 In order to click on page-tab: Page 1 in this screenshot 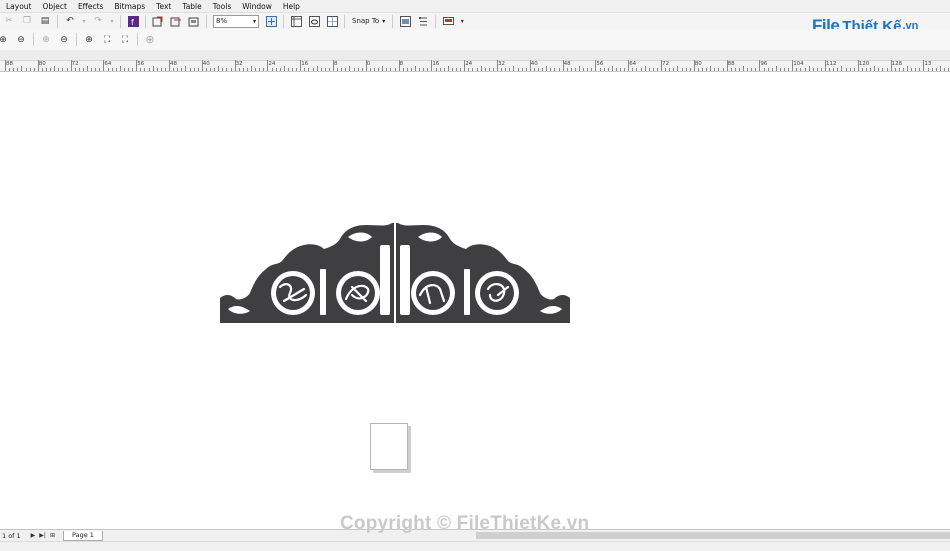, I will do `click(82, 535)`.